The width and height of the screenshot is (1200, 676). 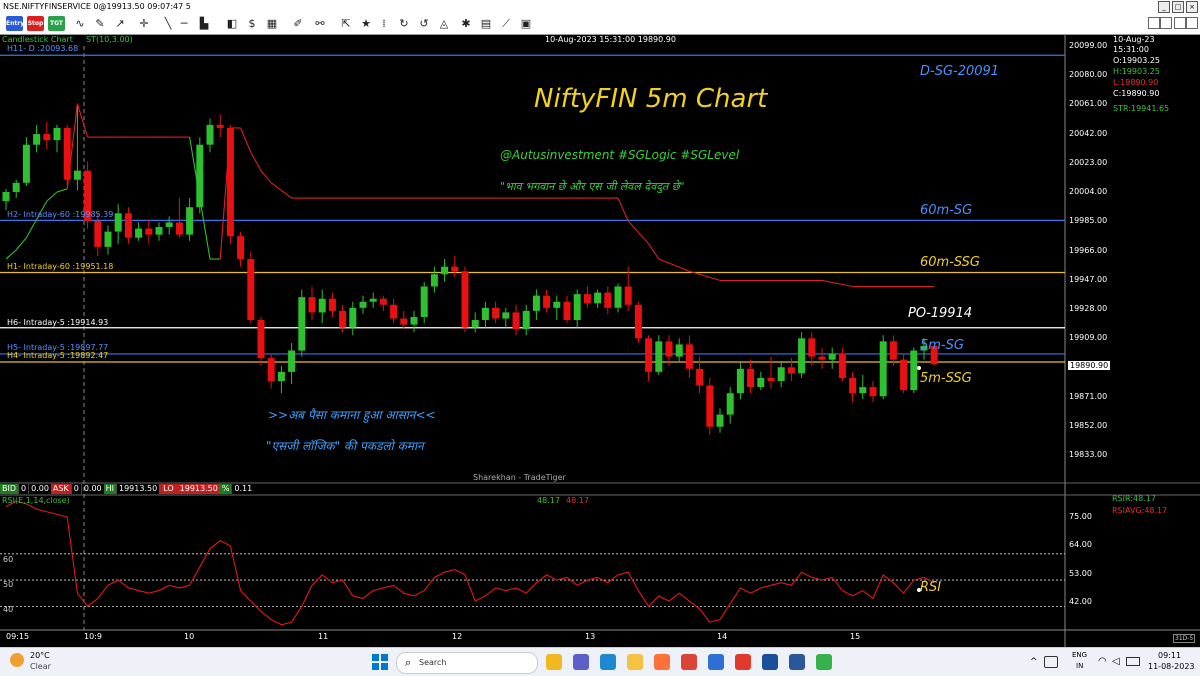 What do you see at coordinates (60, 489) in the screenshot?
I see `ask-label: ASK` at bounding box center [60, 489].